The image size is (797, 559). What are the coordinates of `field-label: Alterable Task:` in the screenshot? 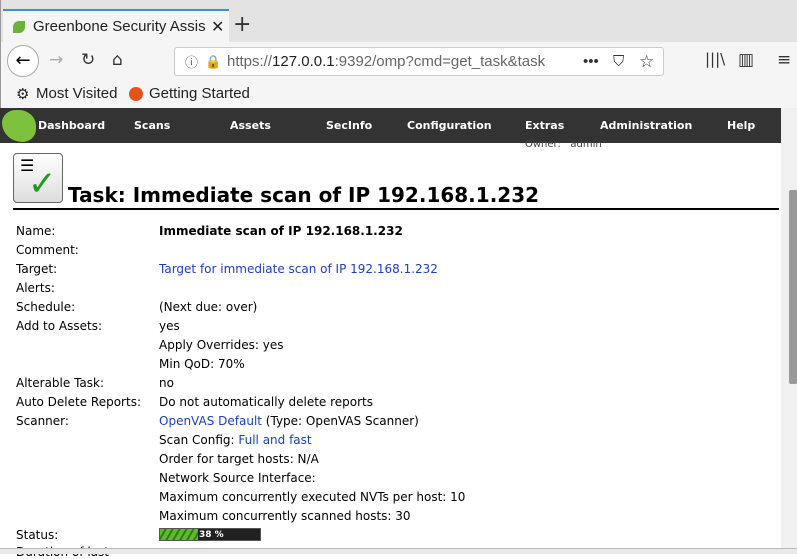 It's located at (60, 383).